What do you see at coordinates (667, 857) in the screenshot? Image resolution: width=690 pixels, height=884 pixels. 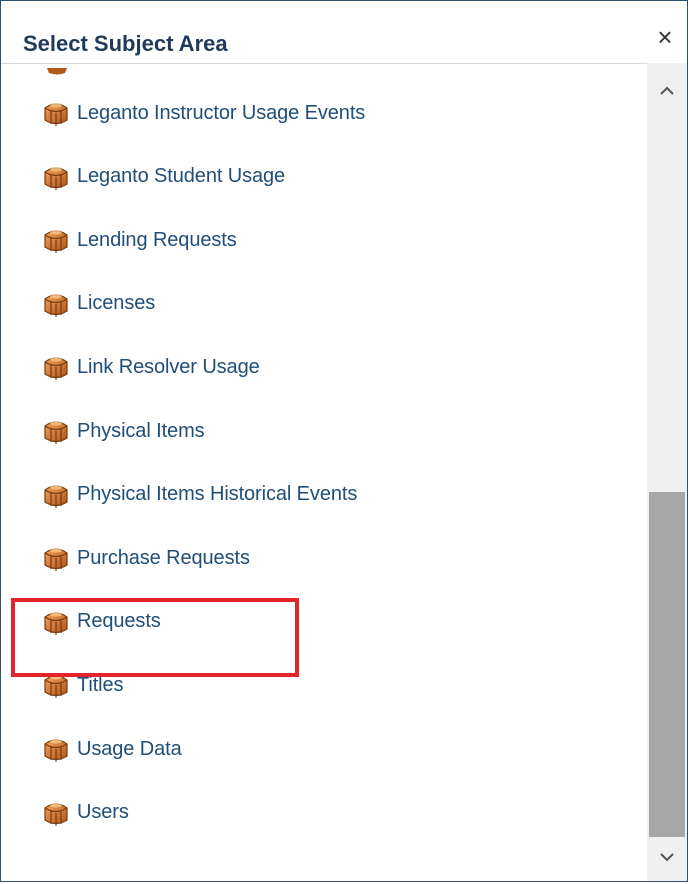 I see `scroll-down-icon` at bounding box center [667, 857].